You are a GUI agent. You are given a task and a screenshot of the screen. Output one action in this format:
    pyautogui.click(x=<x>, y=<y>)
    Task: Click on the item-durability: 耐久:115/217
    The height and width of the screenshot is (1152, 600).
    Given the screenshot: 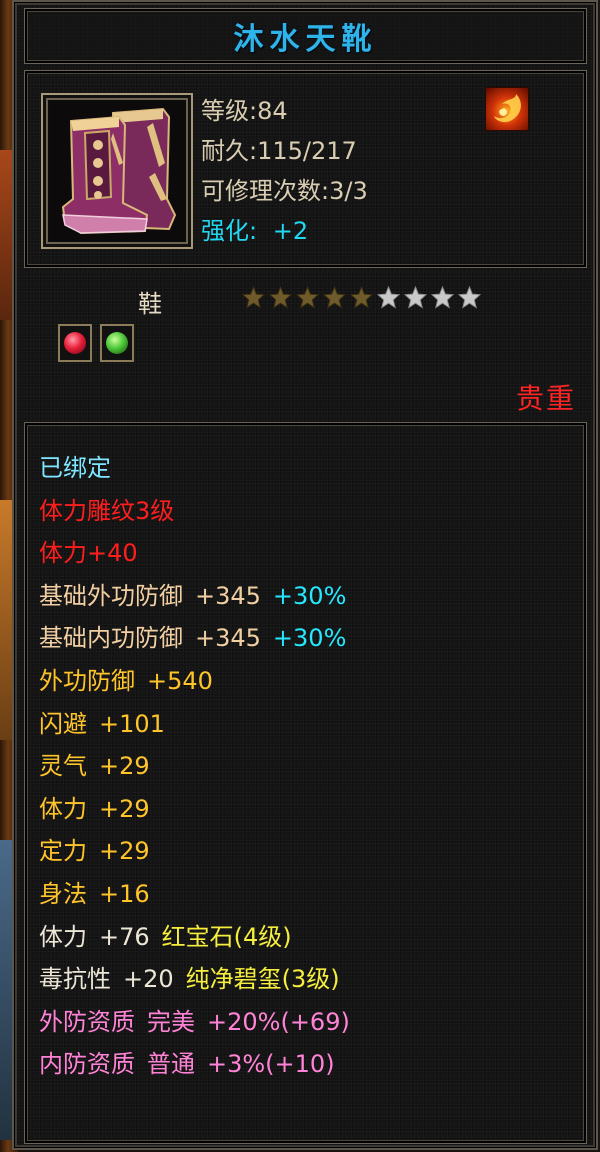 What is the action you would take?
    pyautogui.click(x=279, y=151)
    